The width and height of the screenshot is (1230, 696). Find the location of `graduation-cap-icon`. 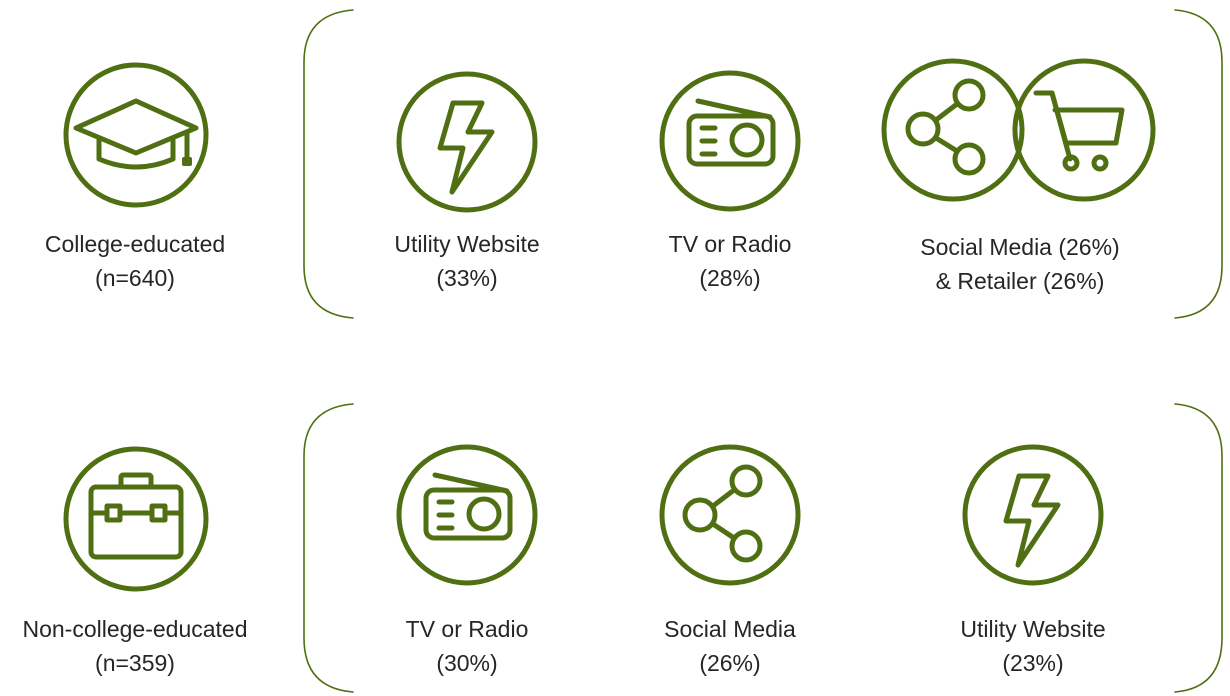

graduation-cap-icon is located at coordinates (136, 135).